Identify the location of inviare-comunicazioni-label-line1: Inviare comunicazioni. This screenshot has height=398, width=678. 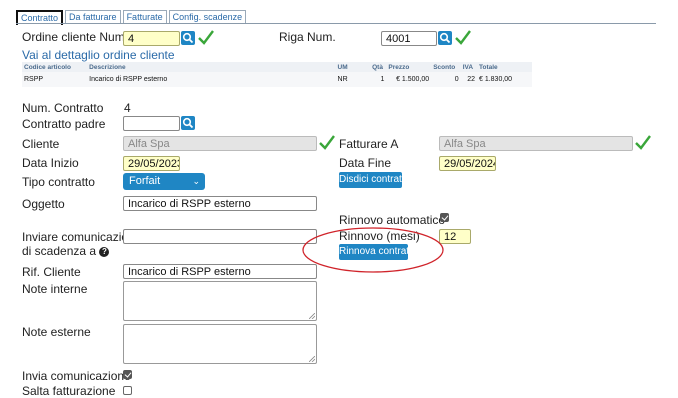
(80, 237).